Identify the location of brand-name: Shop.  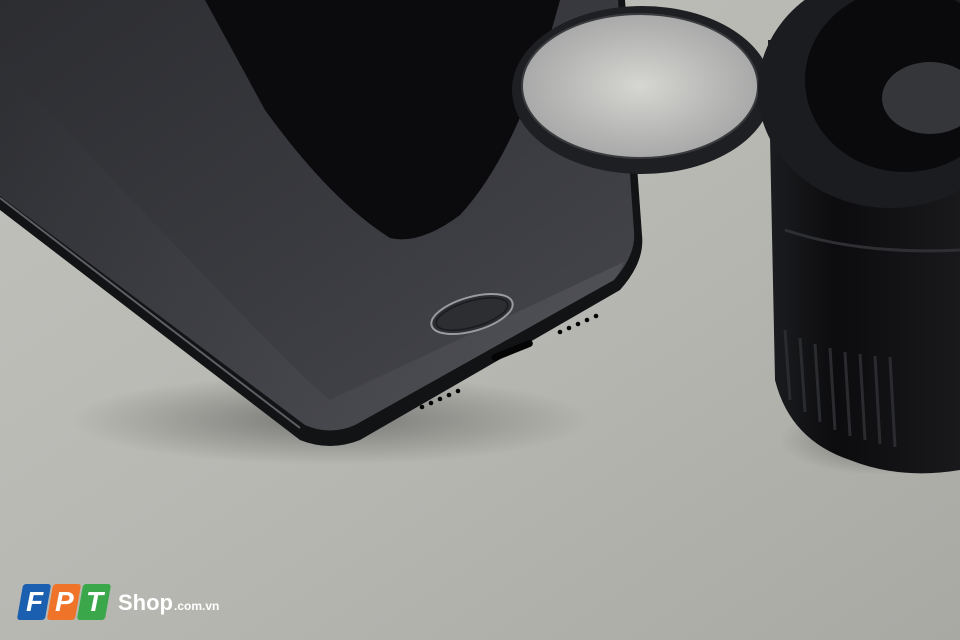
(145, 602).